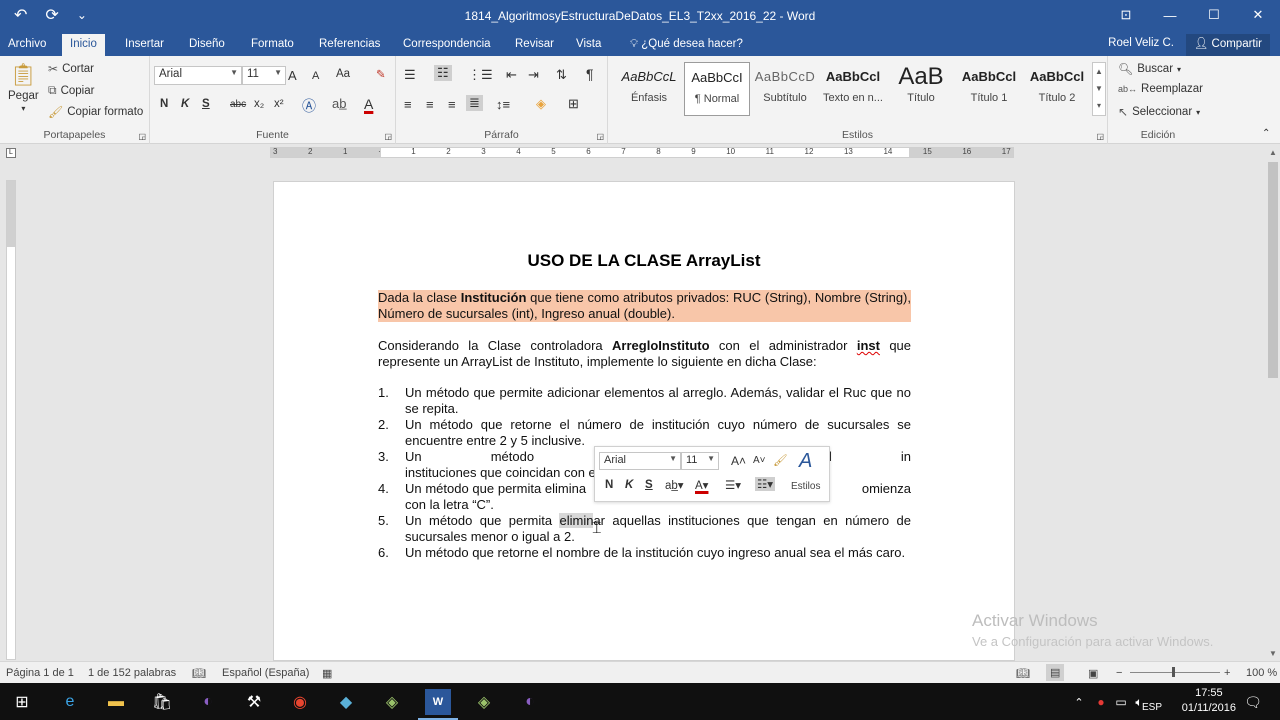 The image size is (1280, 720). I want to click on style-normal: AaBbCcI ¶ Normal, so click(717, 89).